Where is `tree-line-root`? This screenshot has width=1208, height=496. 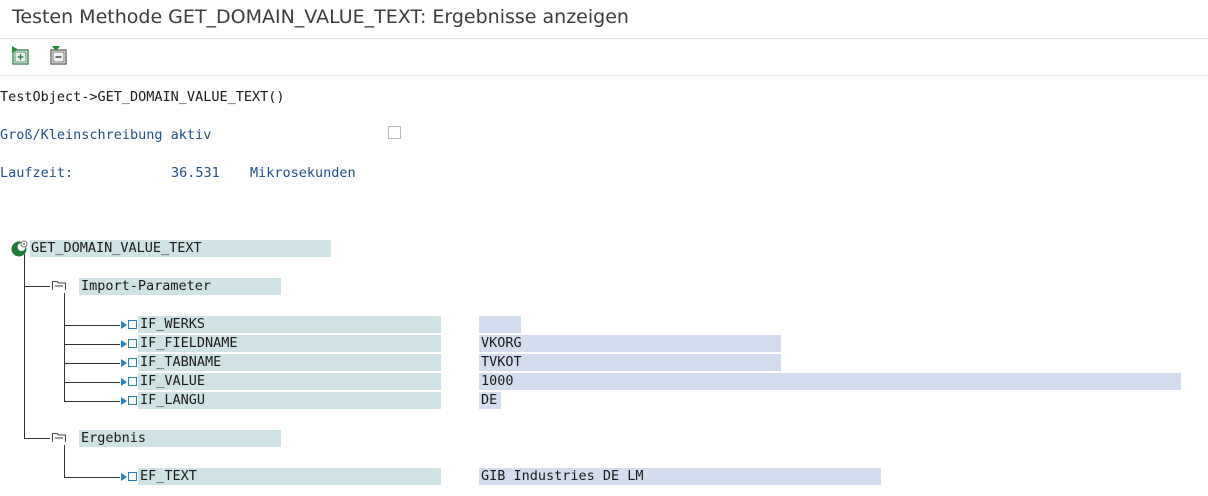
tree-line-root is located at coordinates (24, 346).